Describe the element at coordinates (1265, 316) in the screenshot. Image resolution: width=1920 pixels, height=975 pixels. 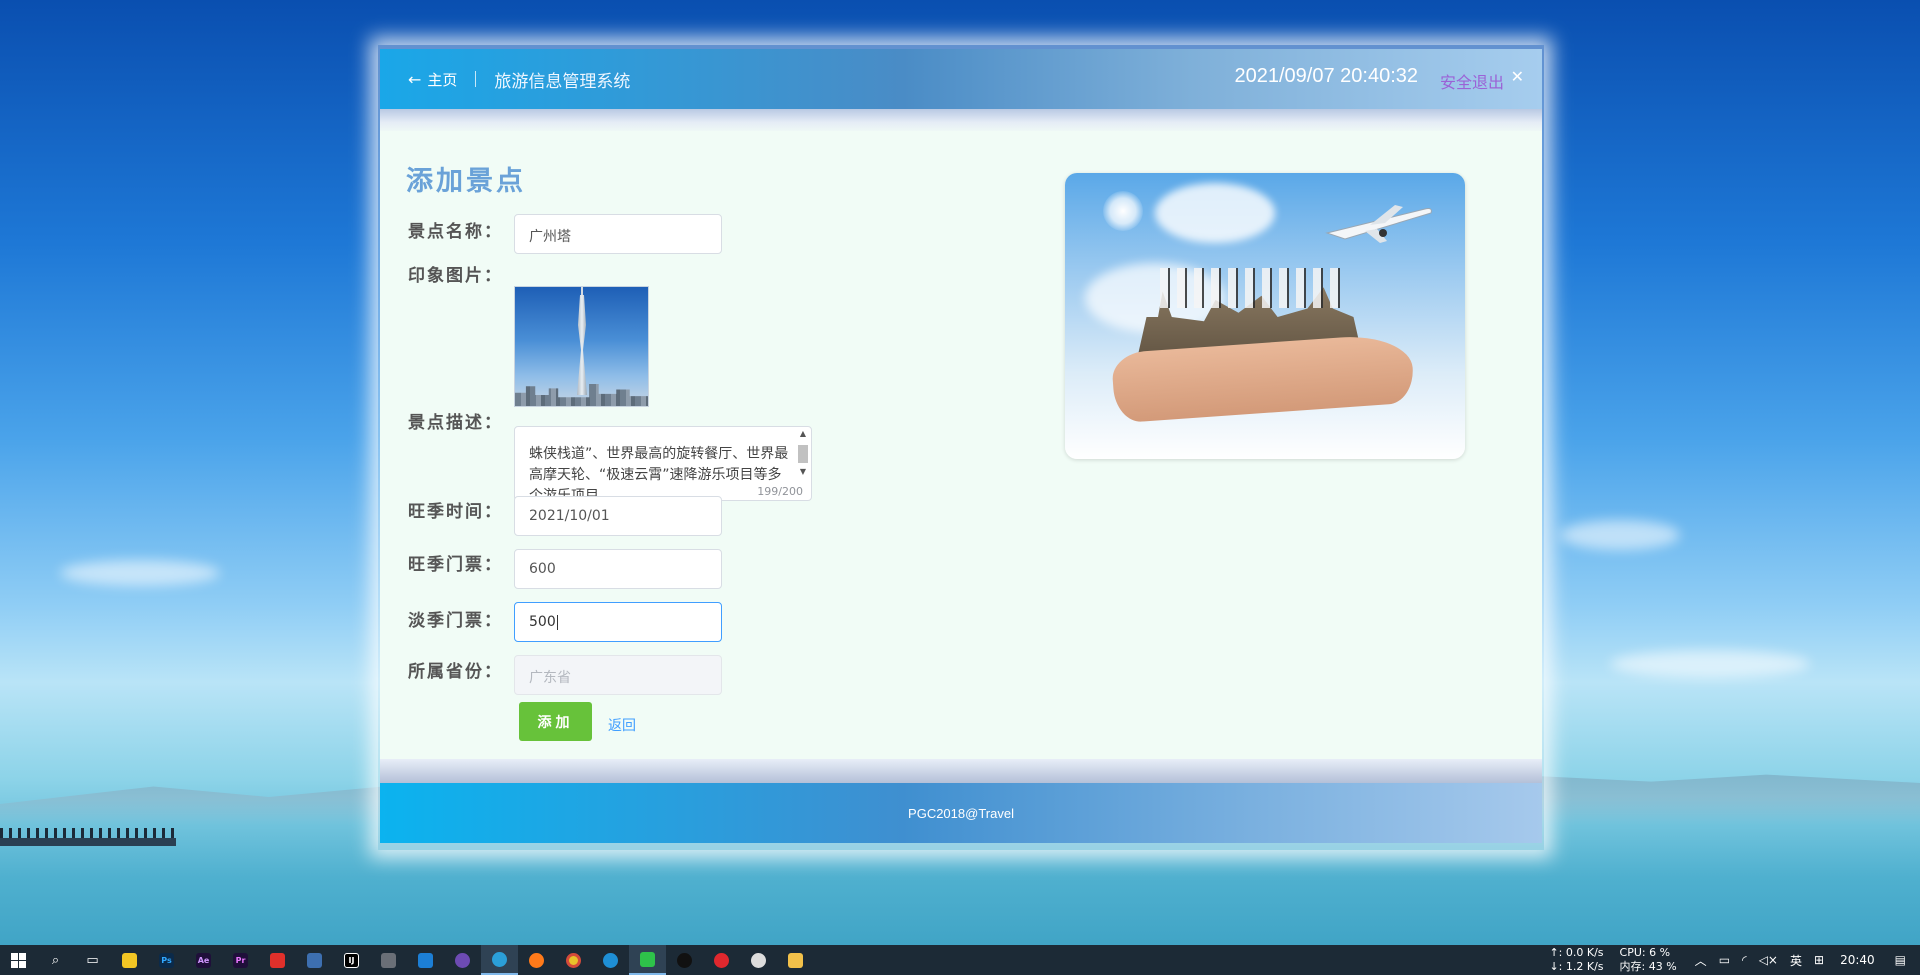
I see `travel-hero-image` at that location.